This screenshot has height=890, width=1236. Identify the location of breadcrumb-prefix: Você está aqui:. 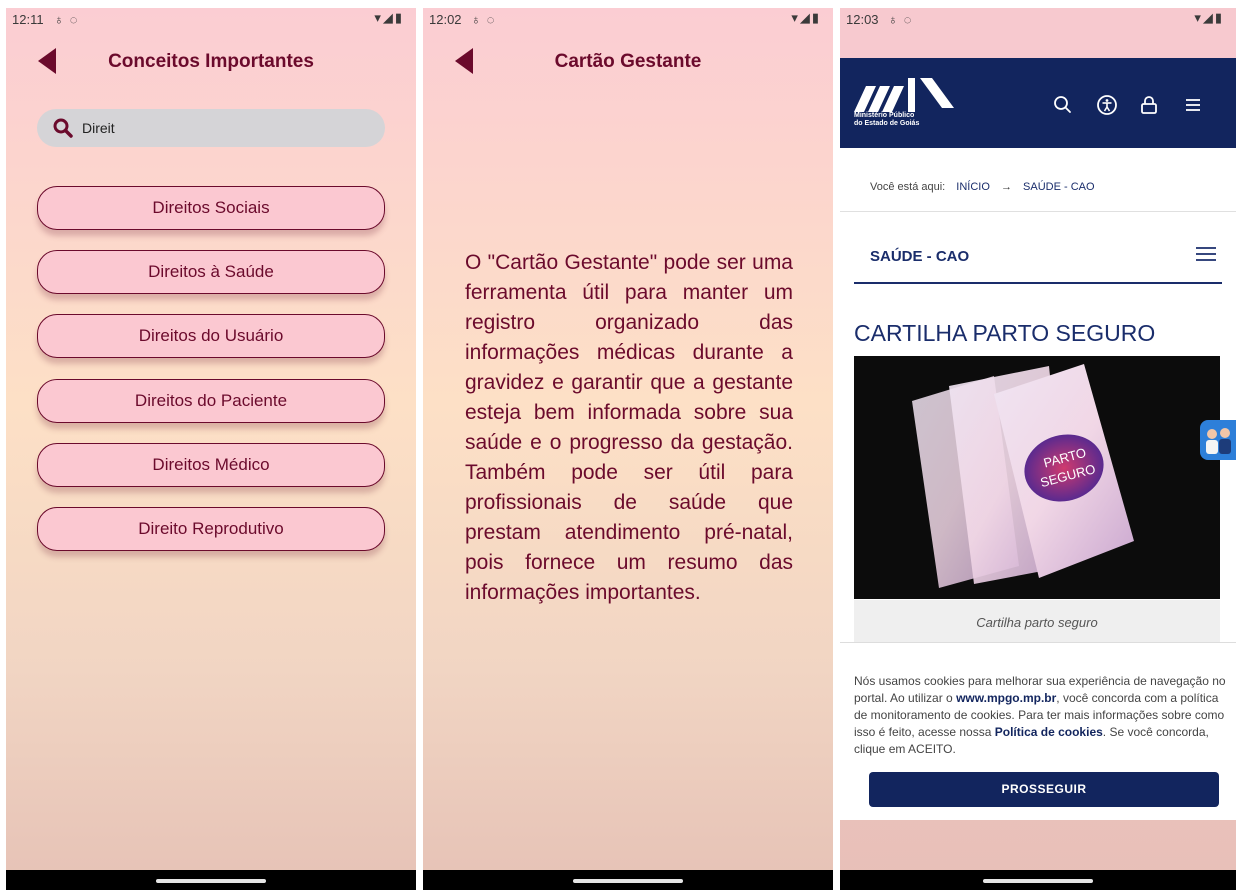
(908, 187).